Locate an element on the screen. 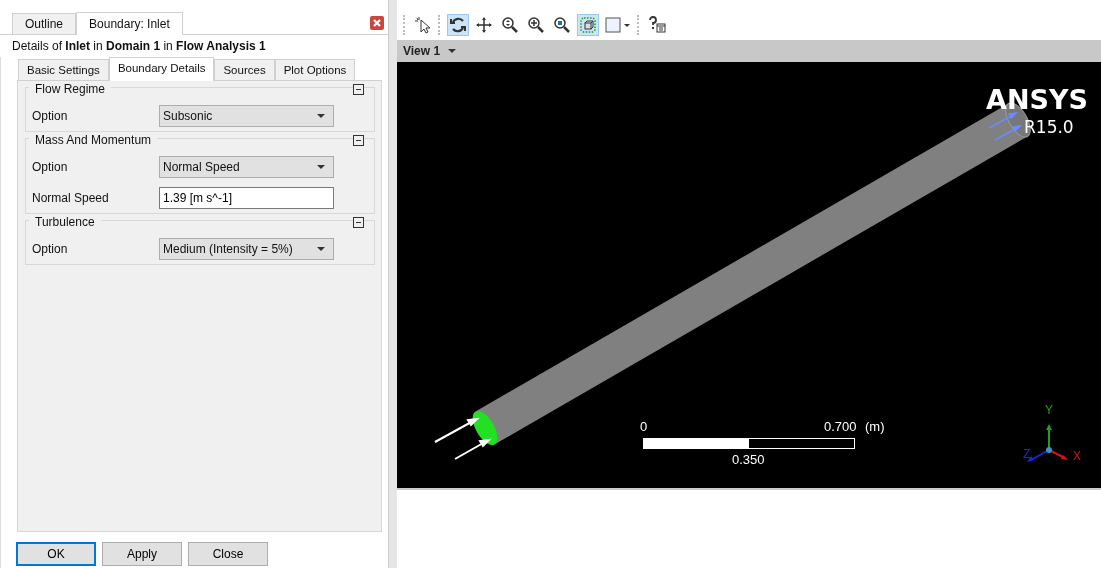  dialog-button: Close is located at coordinates (228, 554).